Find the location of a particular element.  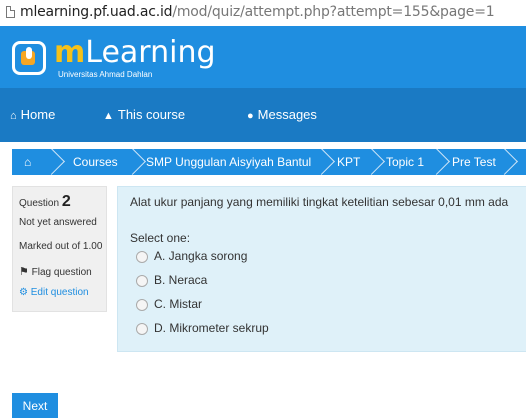

sitemap-icon: ▲ is located at coordinates (108, 116).